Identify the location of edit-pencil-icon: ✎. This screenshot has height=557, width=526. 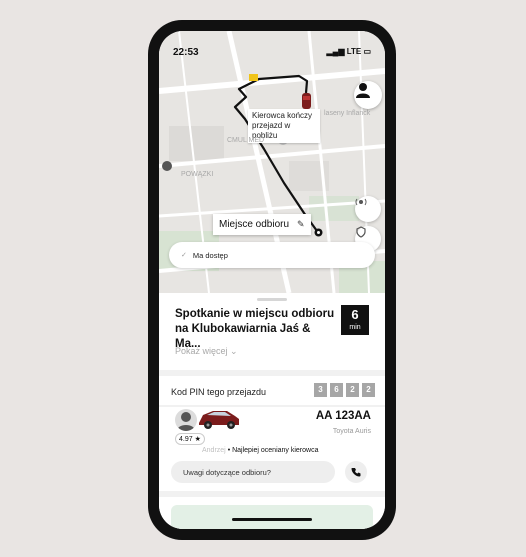
(301, 224).